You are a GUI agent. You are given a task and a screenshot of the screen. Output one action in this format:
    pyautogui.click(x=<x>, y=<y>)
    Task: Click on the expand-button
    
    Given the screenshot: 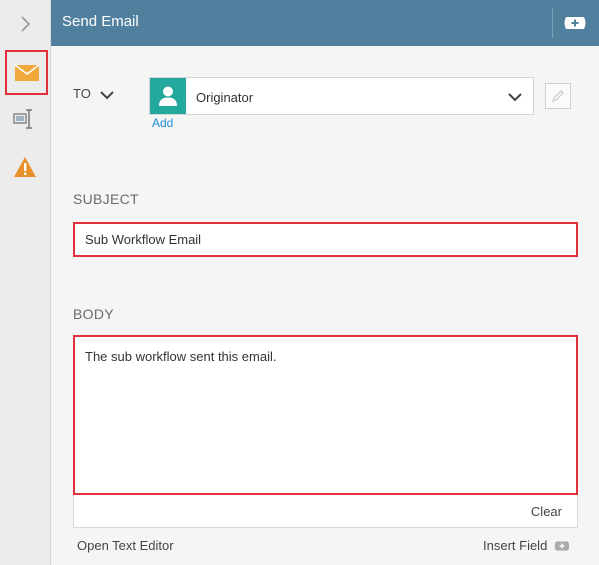 What is the action you would take?
    pyautogui.click(x=25, y=24)
    